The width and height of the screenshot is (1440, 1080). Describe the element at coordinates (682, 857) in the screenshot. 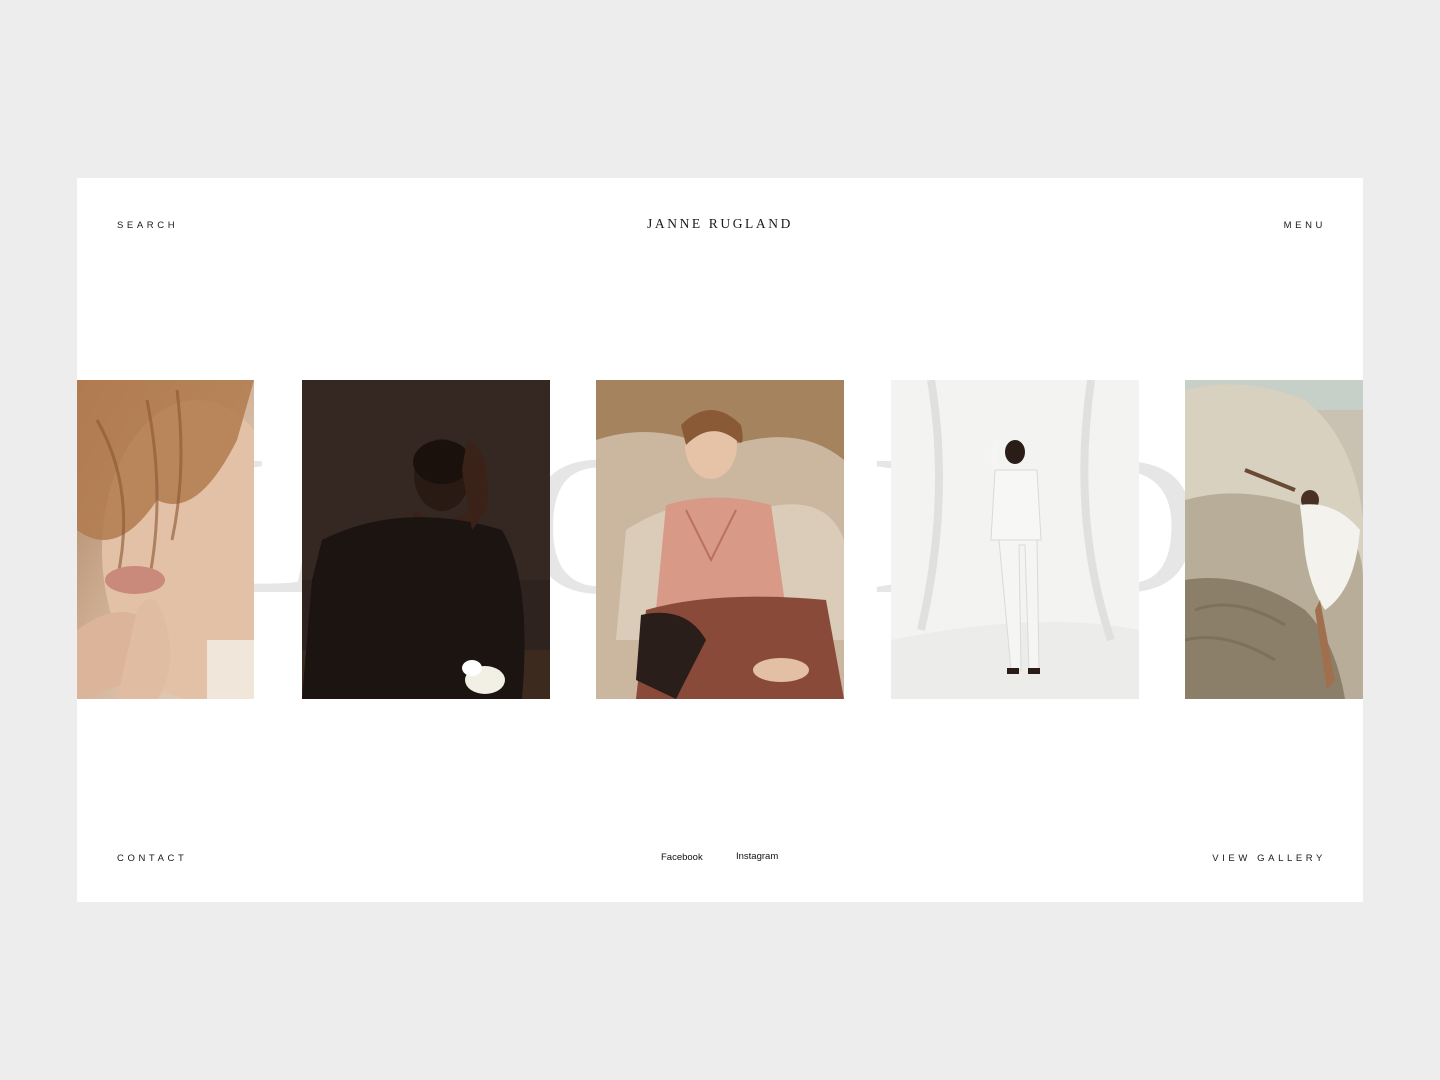

I see `facebook-link: Facebook` at that location.